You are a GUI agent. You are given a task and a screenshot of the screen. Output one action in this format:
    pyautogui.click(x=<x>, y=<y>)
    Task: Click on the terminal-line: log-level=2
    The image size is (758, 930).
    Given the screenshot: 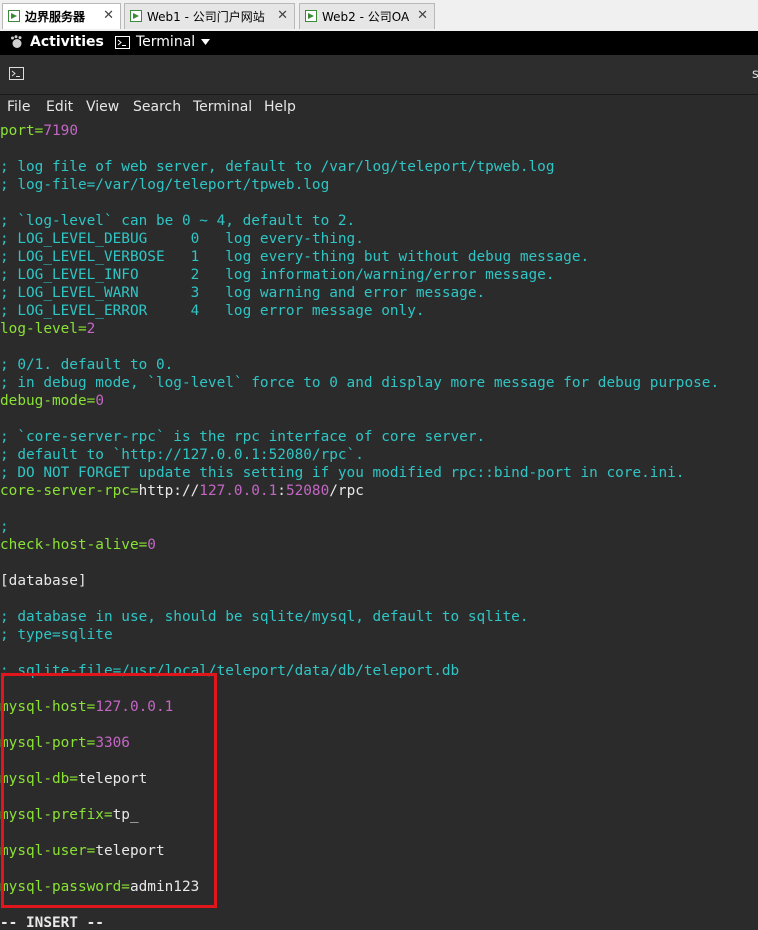 What is the action you would take?
    pyautogui.click(x=47, y=329)
    